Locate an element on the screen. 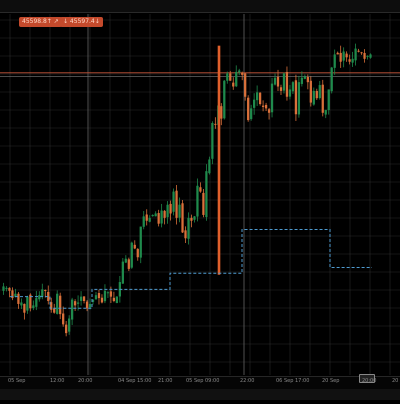 This screenshot has width=400, height=404. spike-candle is located at coordinates (219, 160).